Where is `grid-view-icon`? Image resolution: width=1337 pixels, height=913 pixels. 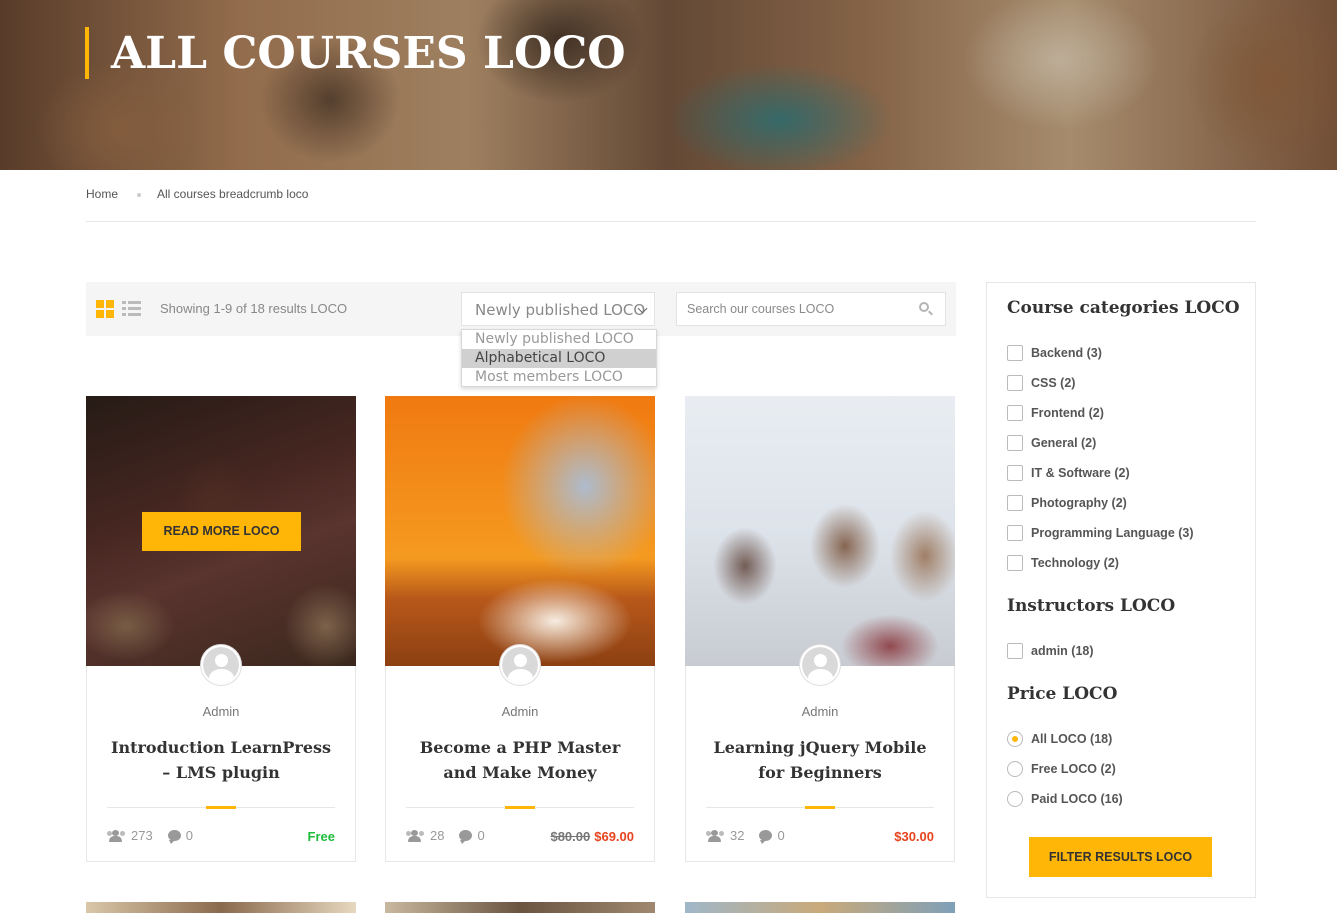 grid-view-icon is located at coordinates (105, 309).